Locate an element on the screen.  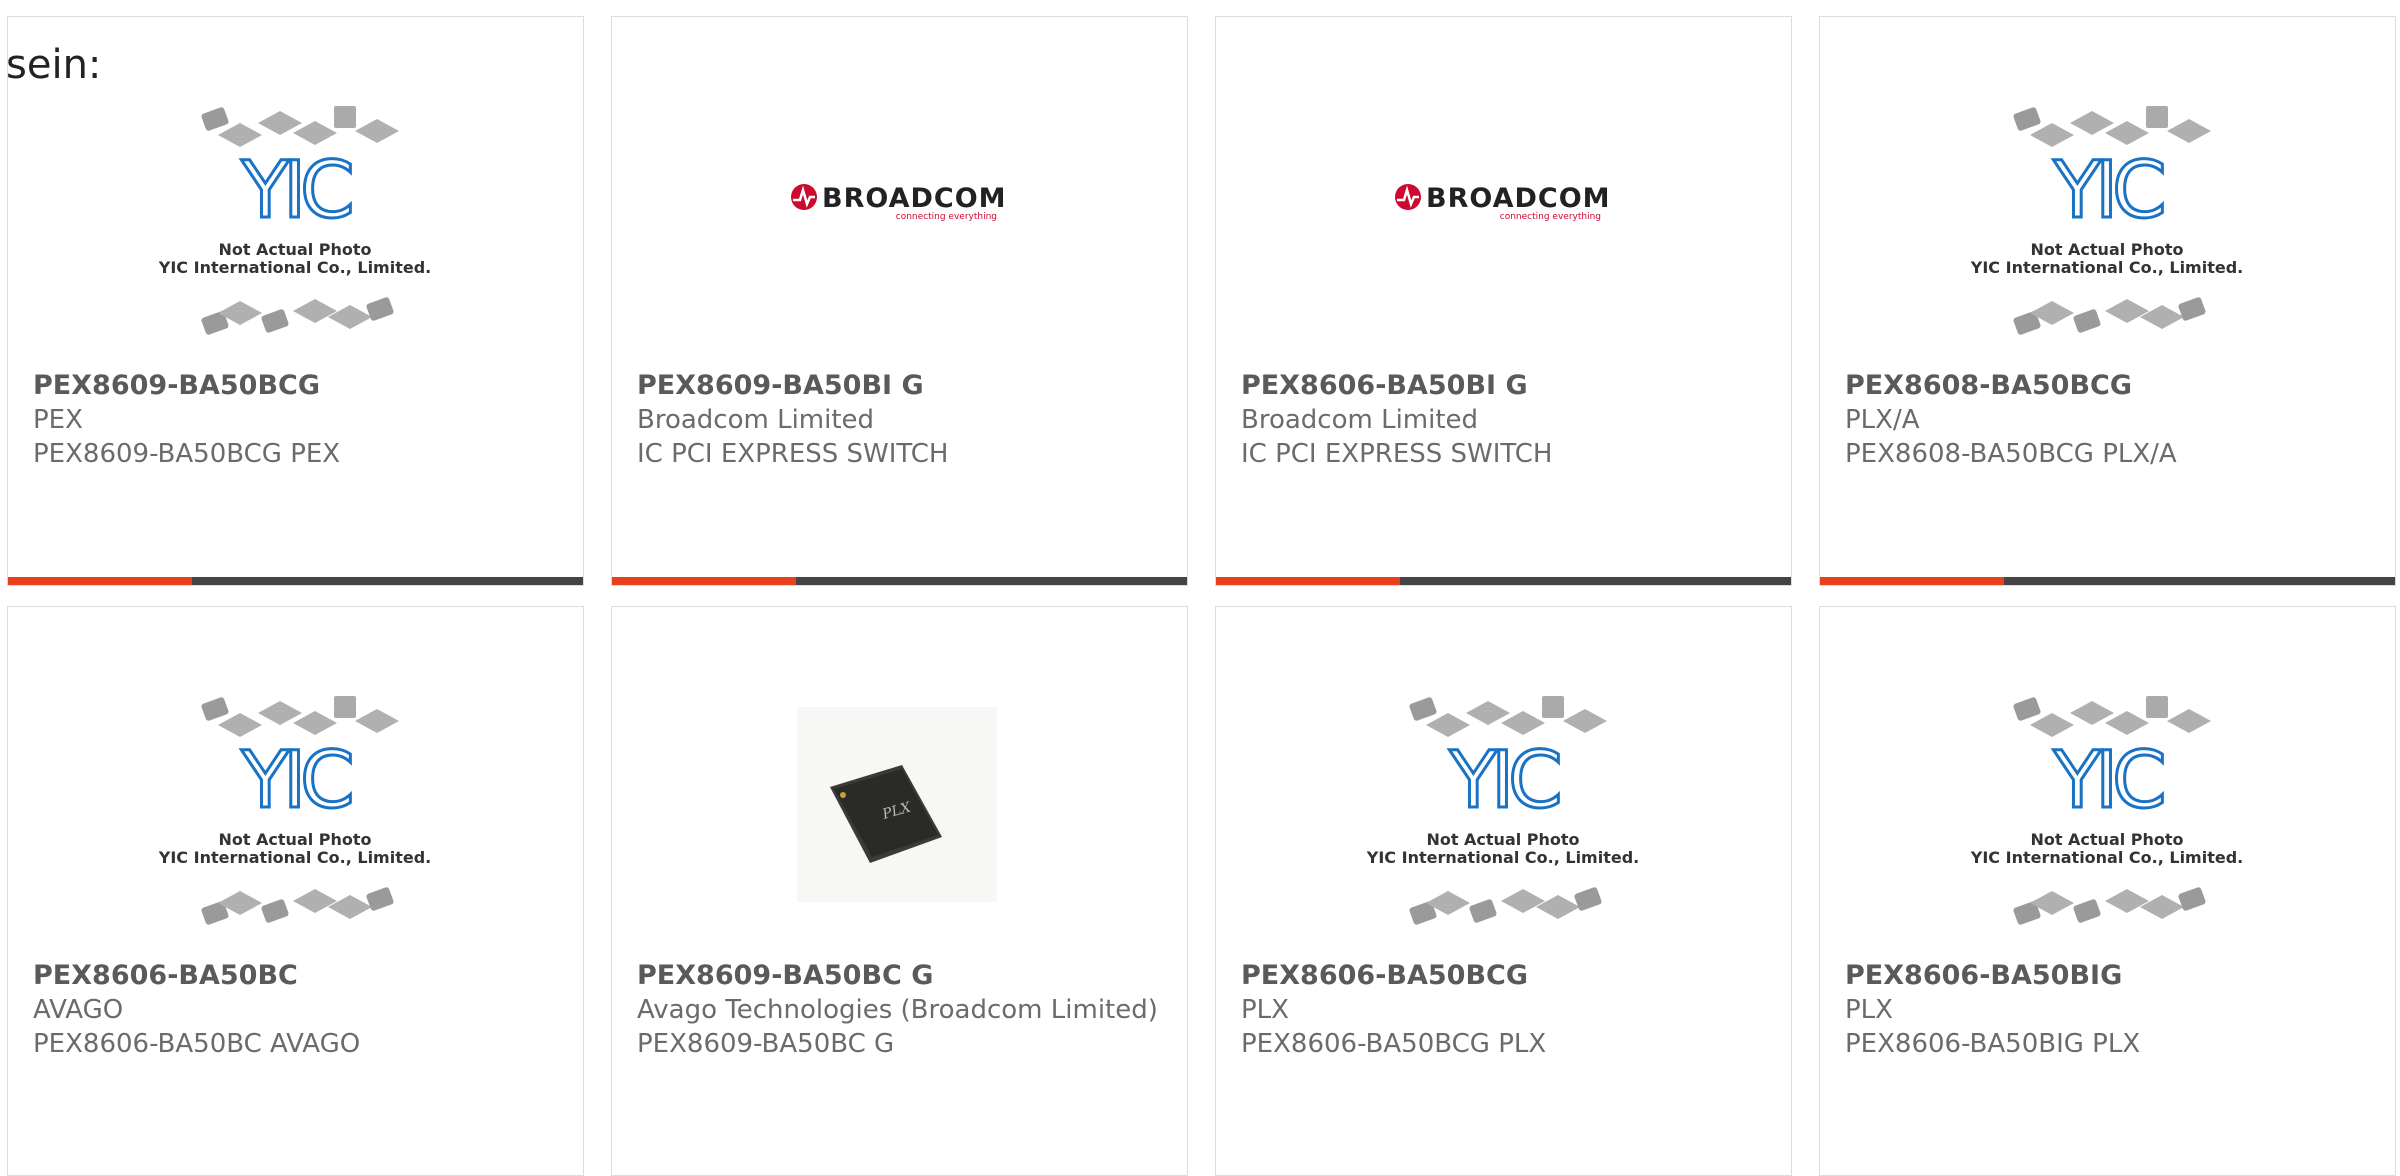
description: PEX8608-BA50BCG PLX/A is located at coordinates (2011, 454).